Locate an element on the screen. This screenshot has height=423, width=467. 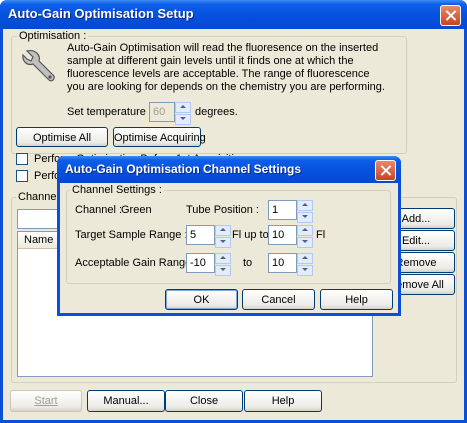
main-close-icon is located at coordinates (450, 15).